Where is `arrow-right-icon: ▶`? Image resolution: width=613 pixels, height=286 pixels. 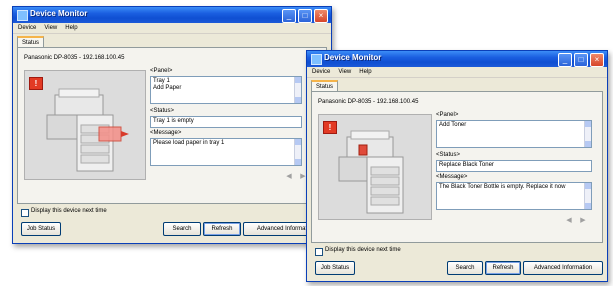
arrow-right-icon: ▶ is located at coordinates (583, 221).